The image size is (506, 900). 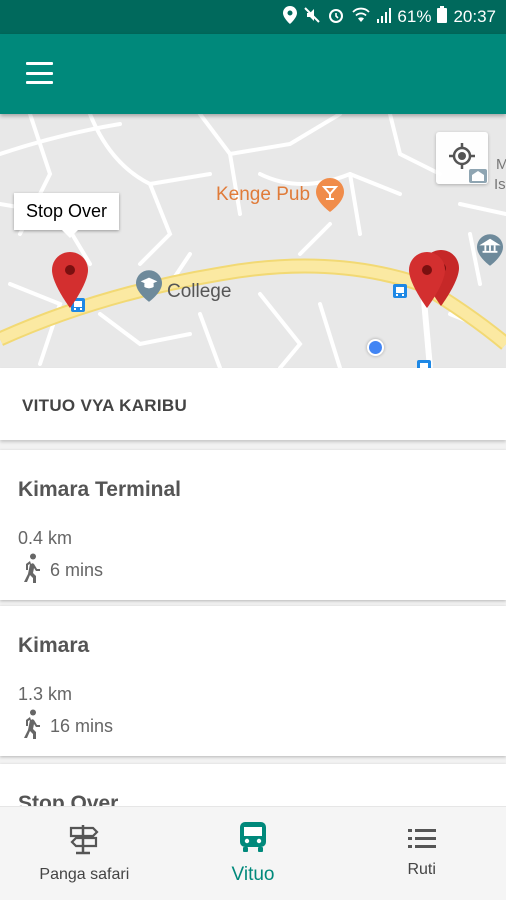 I want to click on marker-info-window: Stop Over, so click(x=67, y=215).